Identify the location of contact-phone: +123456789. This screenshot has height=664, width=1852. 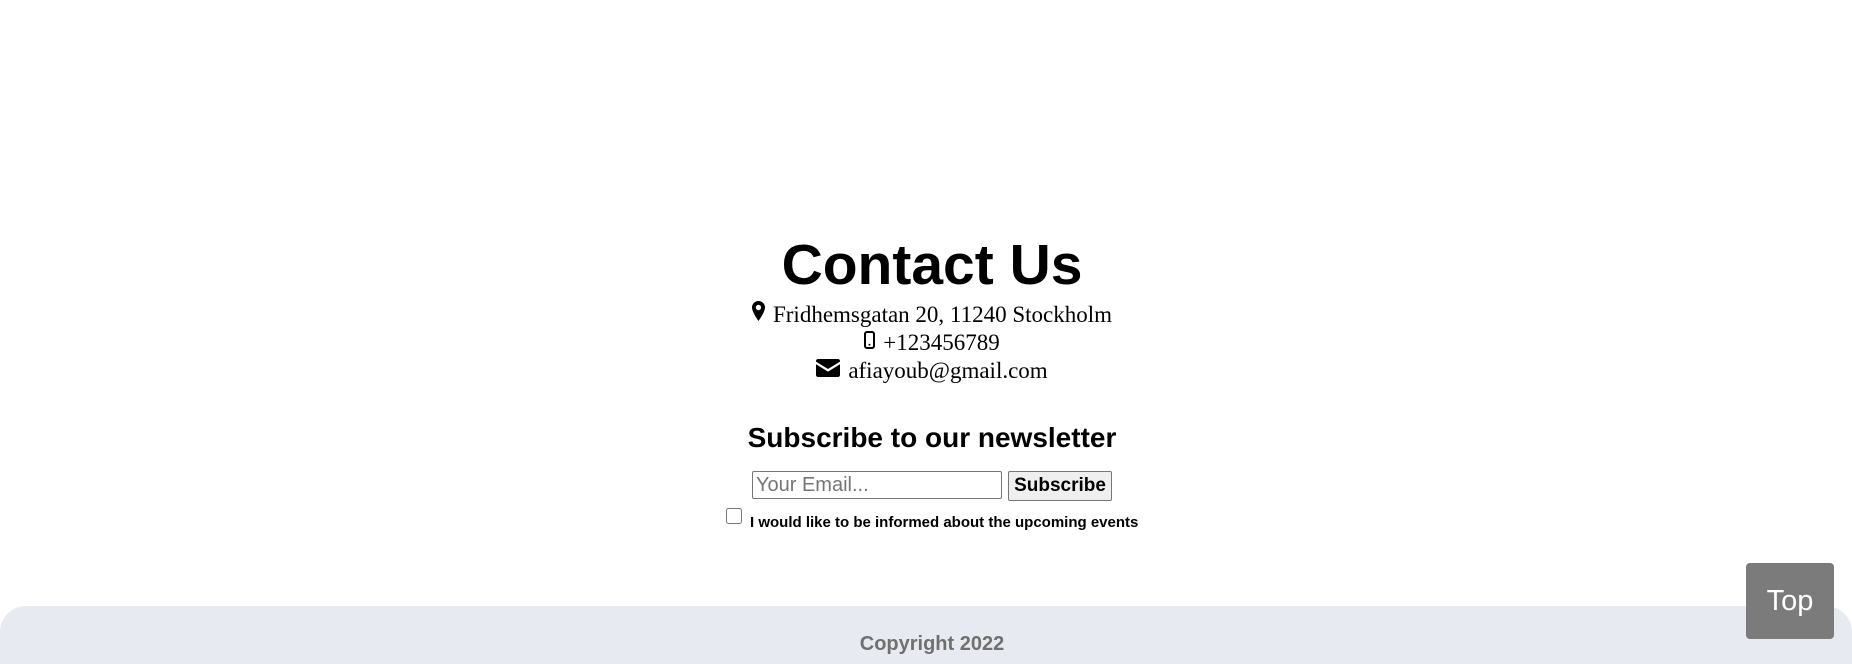
(926, 343).